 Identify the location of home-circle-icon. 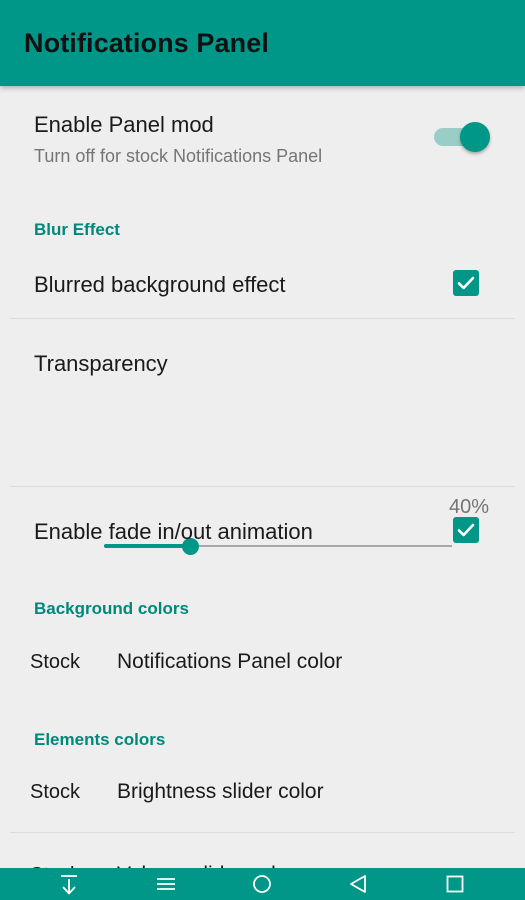
(262, 884).